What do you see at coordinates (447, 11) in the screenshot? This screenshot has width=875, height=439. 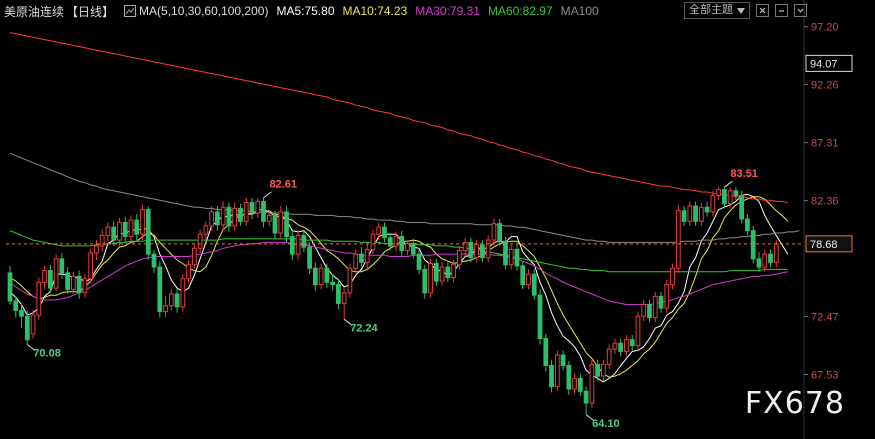 I see `ma30-value: MA30:79.31` at bounding box center [447, 11].